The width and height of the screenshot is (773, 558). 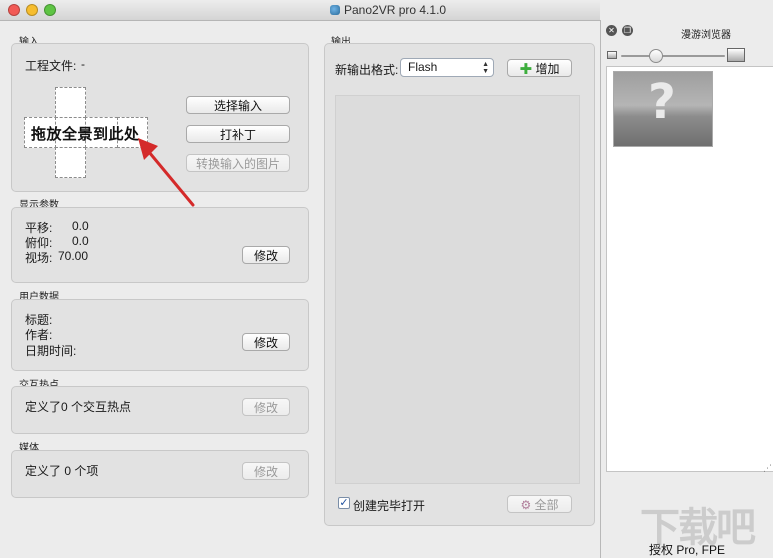 I want to click on project-file-value: -, so click(x=83, y=64).